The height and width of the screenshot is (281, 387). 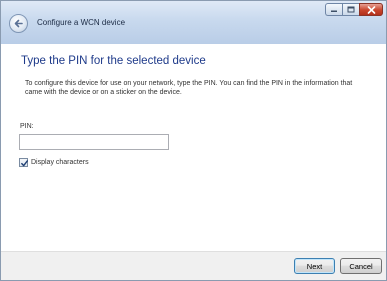 I want to click on minimize-button, so click(x=333, y=9).